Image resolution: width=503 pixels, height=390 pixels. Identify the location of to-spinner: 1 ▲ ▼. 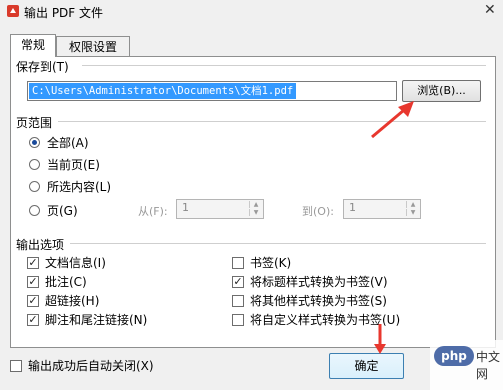
(382, 209).